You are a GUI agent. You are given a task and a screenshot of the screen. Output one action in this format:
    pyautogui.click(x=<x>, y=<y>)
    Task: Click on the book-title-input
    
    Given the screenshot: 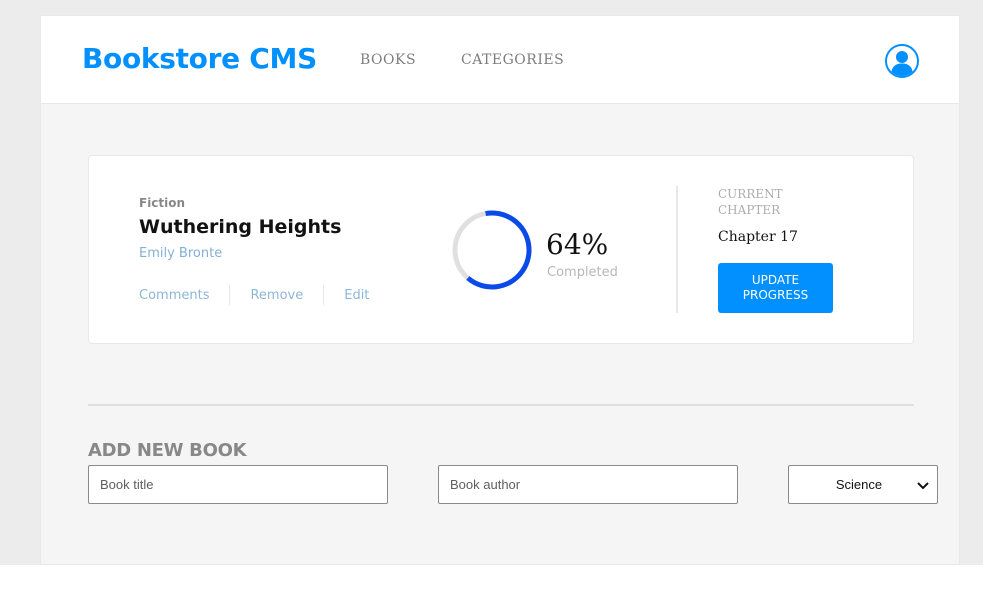 What is the action you would take?
    pyautogui.click(x=238, y=484)
    